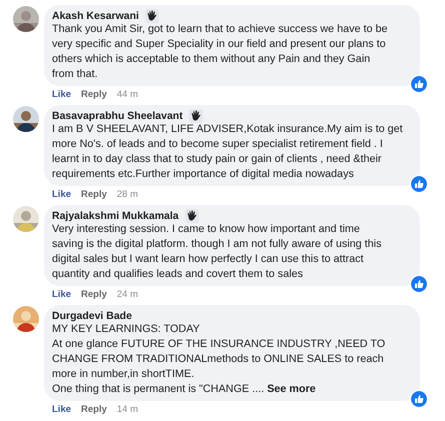  Describe the element at coordinates (219, 359) in the screenshot. I see `comment-text: MY KEY LEARNINGS: TODAY At one glance FUTURE OF THE INSURANCE INDUSTRY ,NEED TO CHANGE FROM TRADITIONALmethods to ONLINE SALES to reach more in number,in shortTIME. One thing that is permanent is "CHANGE .... See more` at that location.